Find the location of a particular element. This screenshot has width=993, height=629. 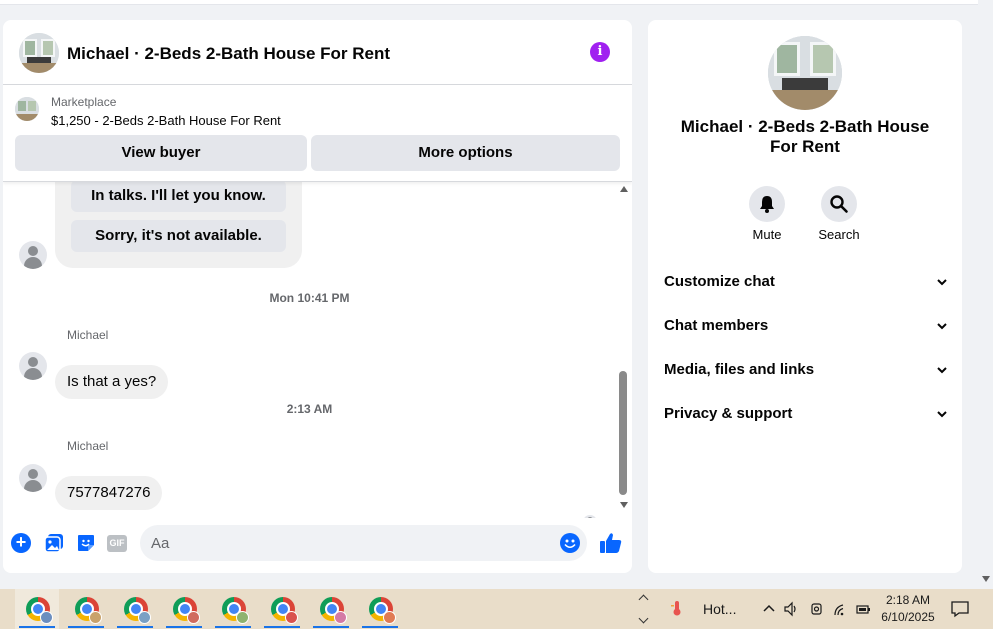

sticker-icon is located at coordinates (86, 543).